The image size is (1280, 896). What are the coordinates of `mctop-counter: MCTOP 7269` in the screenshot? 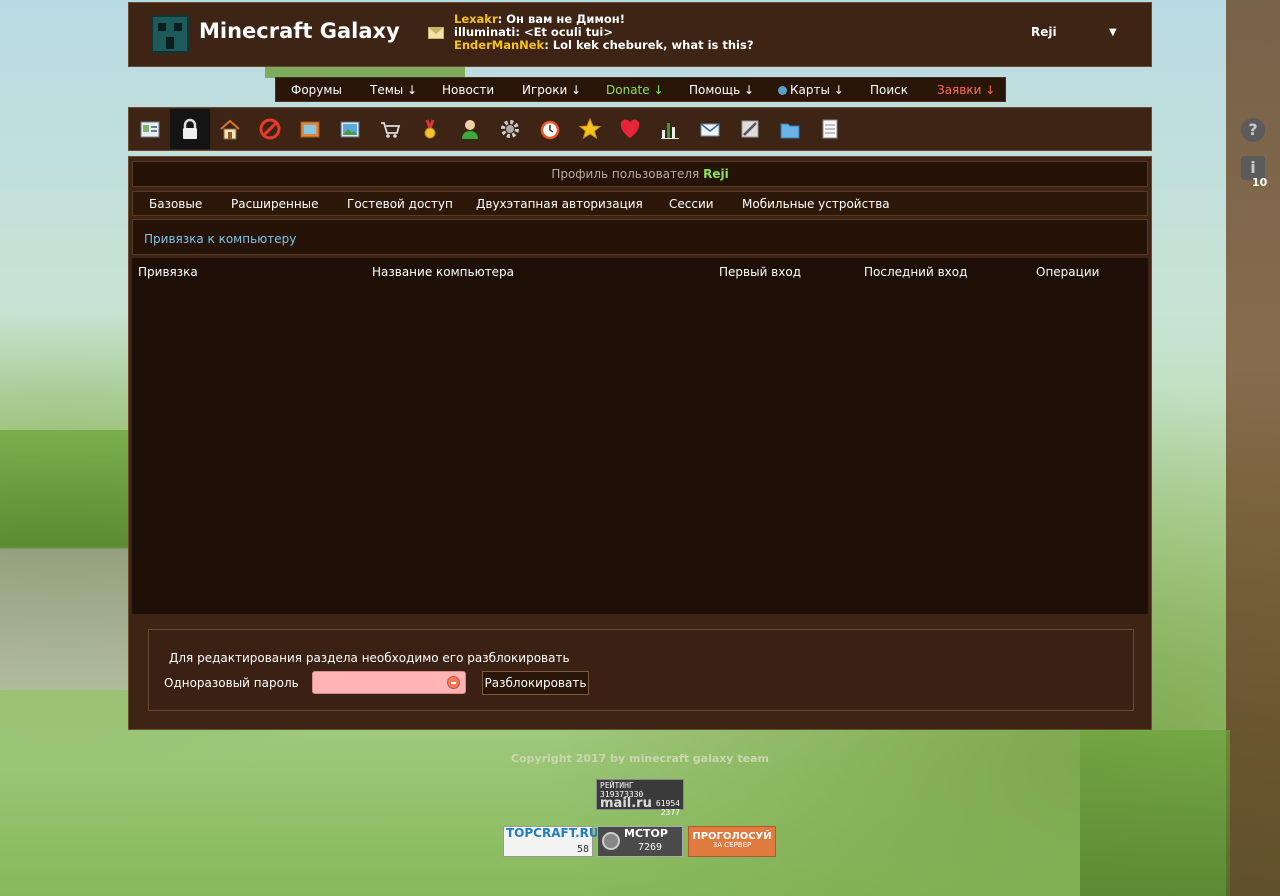 It's located at (640, 841).